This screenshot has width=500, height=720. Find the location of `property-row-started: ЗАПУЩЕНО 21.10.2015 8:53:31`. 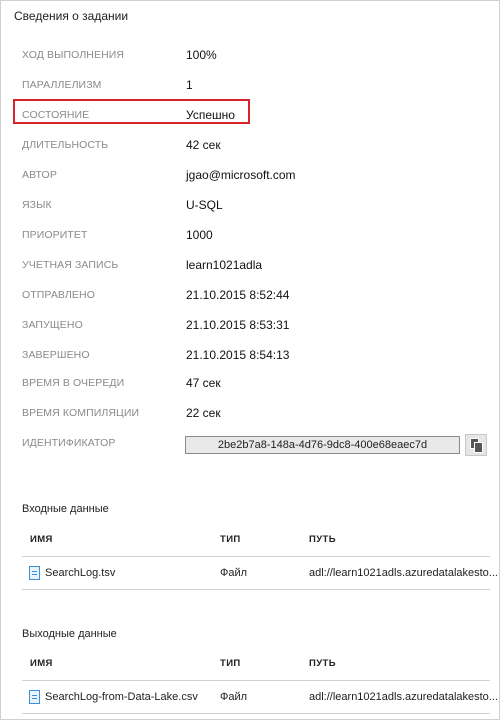

property-row-started: ЗАПУЩЕНО 21.10.2015 8:53:31 is located at coordinates (250, 326).